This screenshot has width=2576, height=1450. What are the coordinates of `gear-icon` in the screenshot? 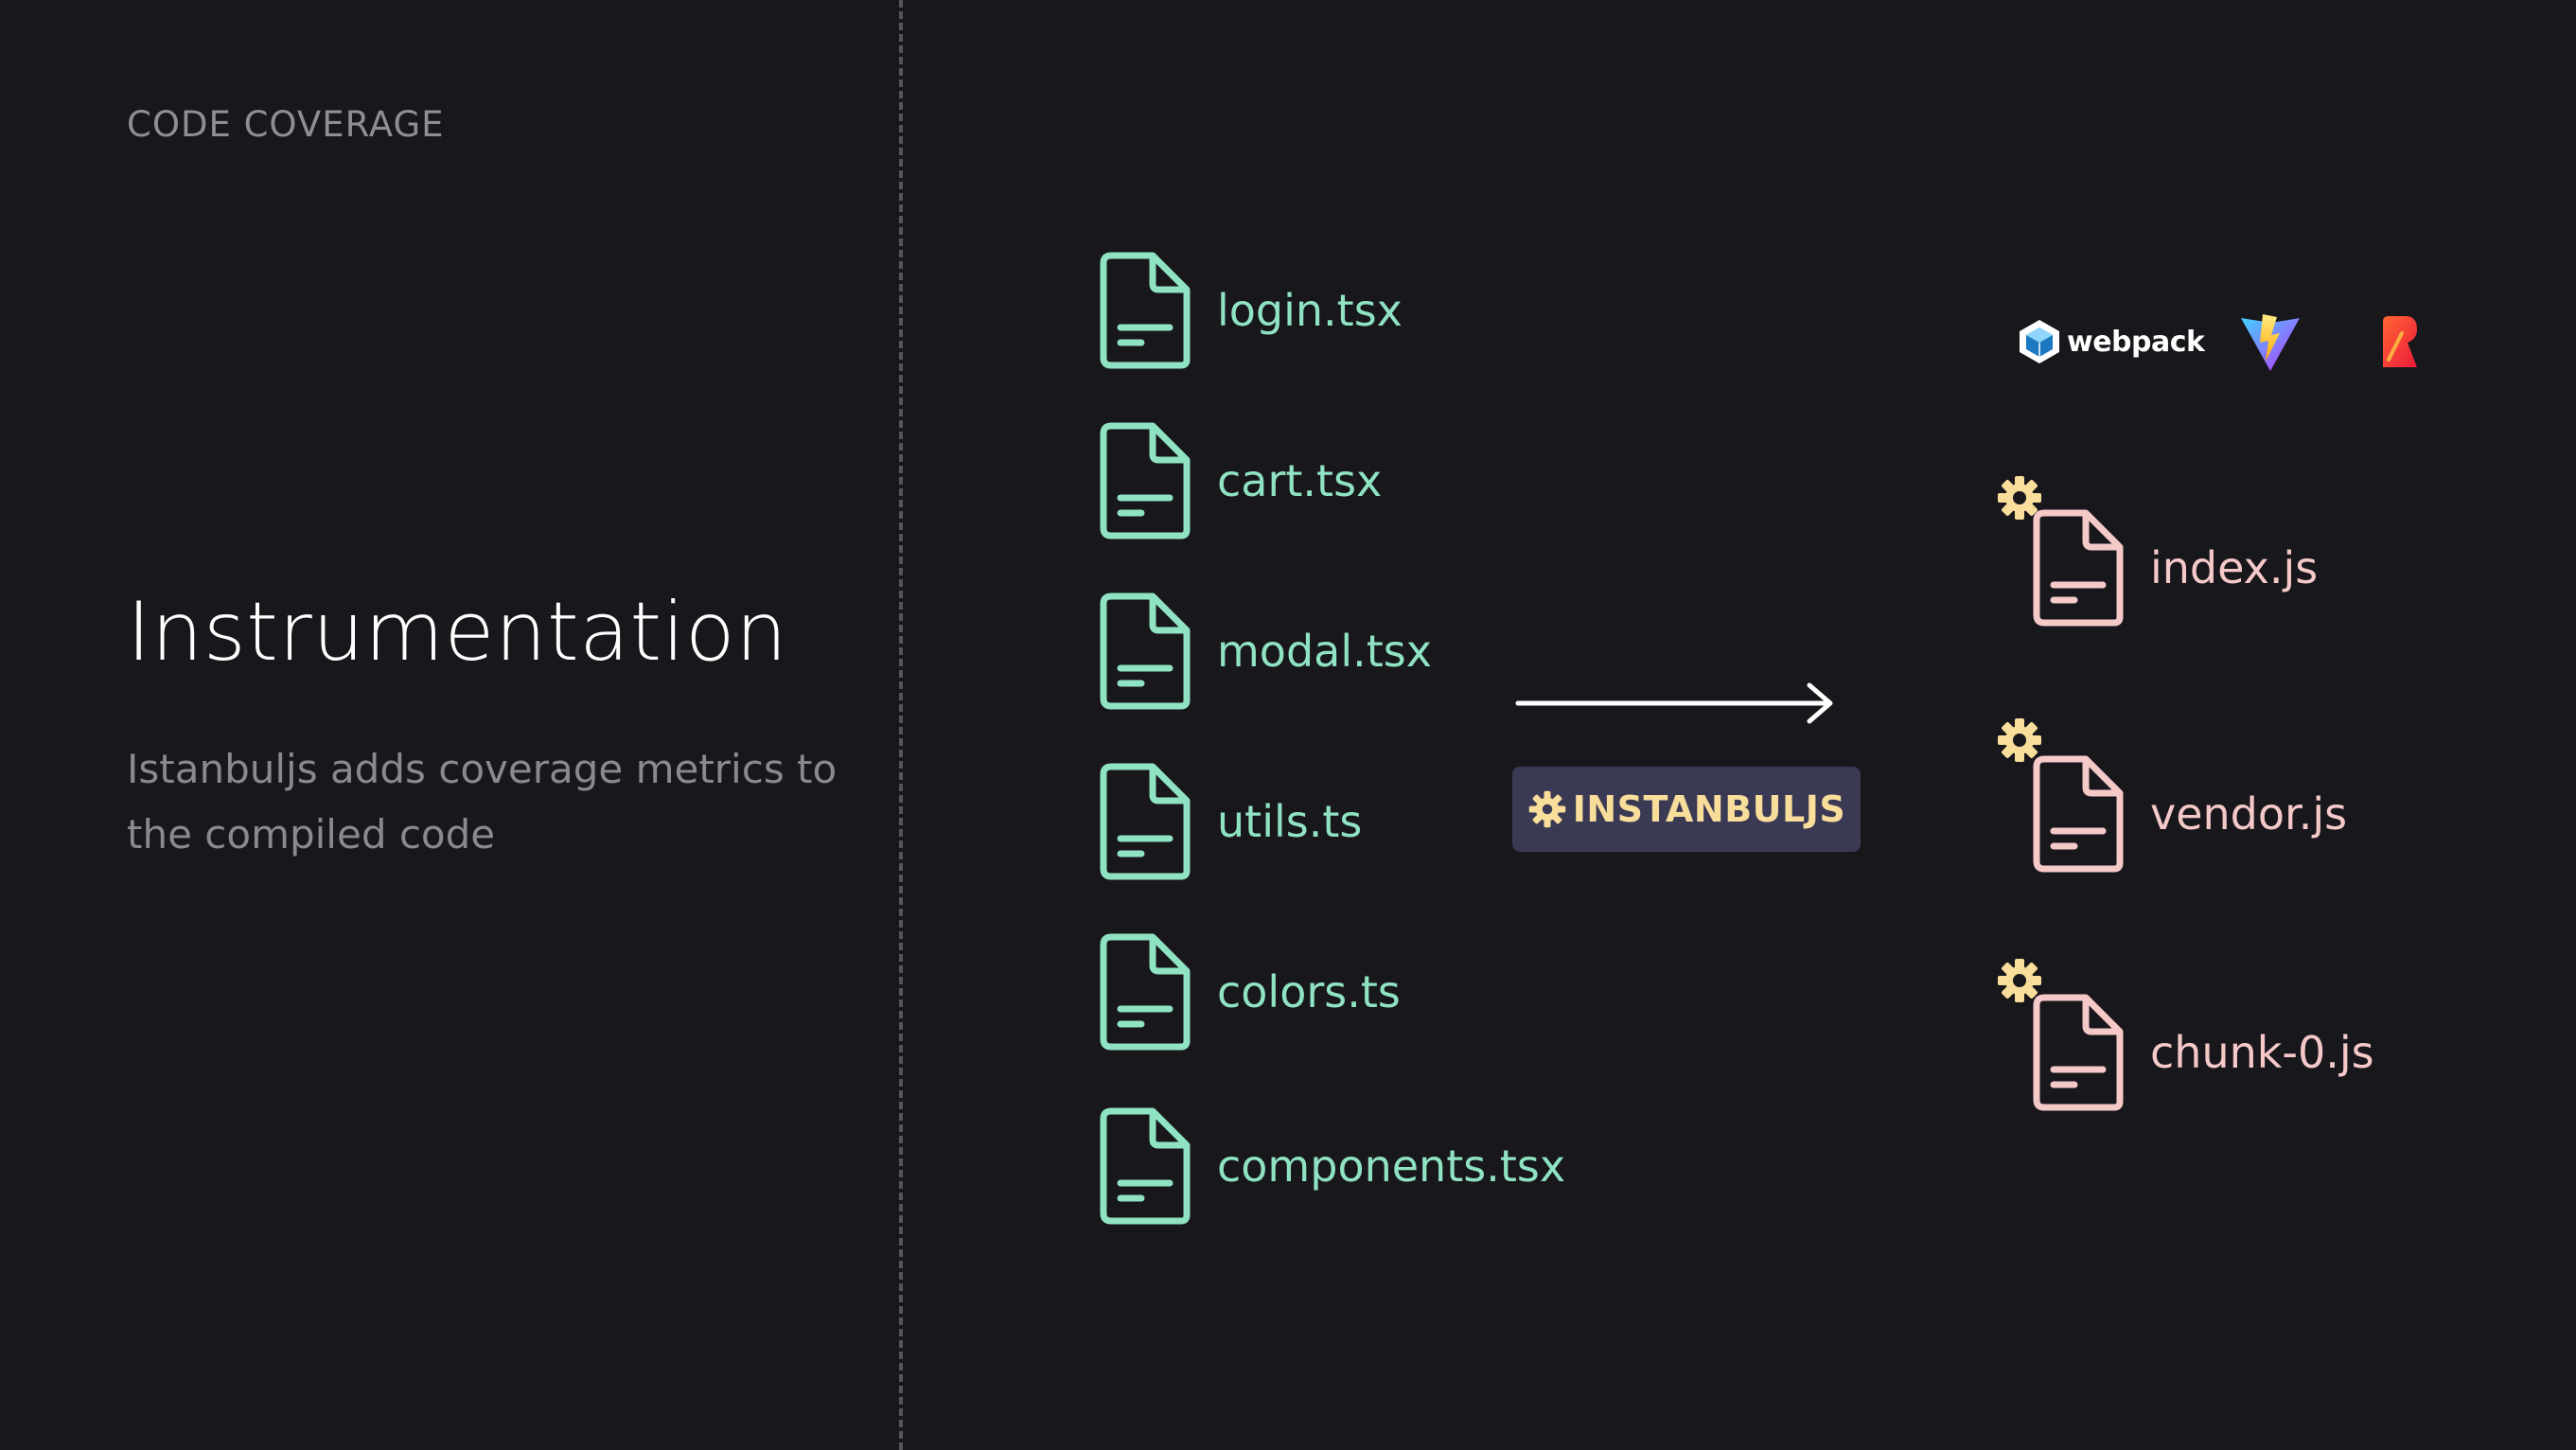 It's located at (1546, 809).